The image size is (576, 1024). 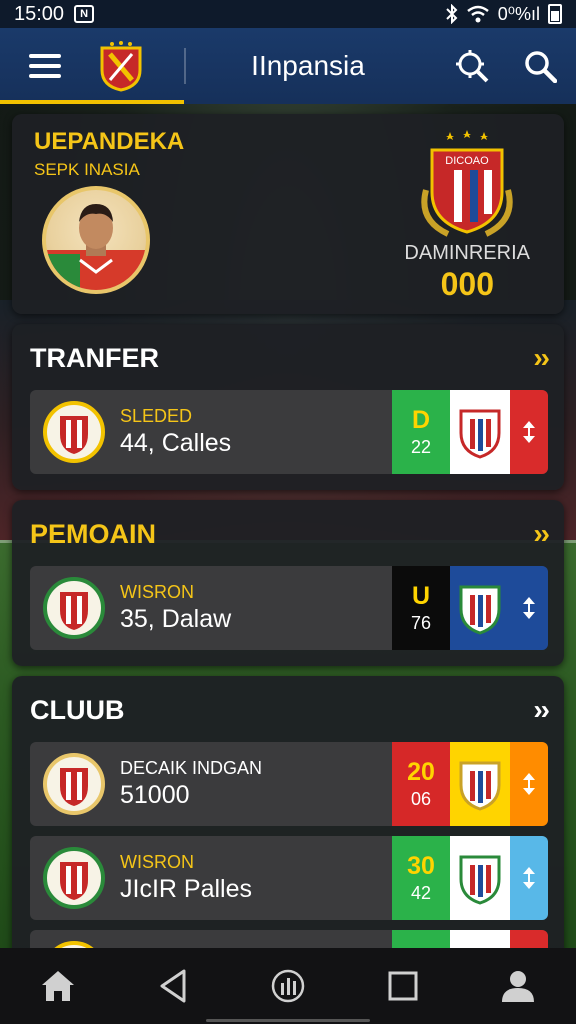 I want to click on list-item: WISRON JIcIR Palles 30 42, so click(x=289, y=878).